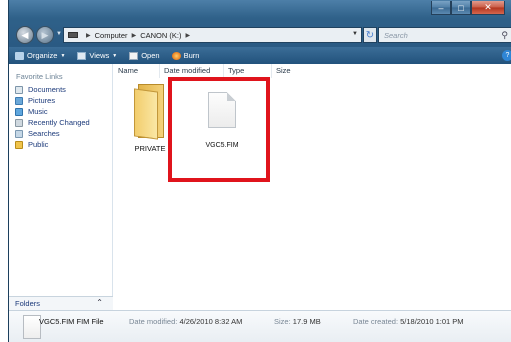 The width and height of the screenshot is (511, 342). What do you see at coordinates (61, 303) in the screenshot?
I see `folders-toggle: Folders ⌃` at bounding box center [61, 303].